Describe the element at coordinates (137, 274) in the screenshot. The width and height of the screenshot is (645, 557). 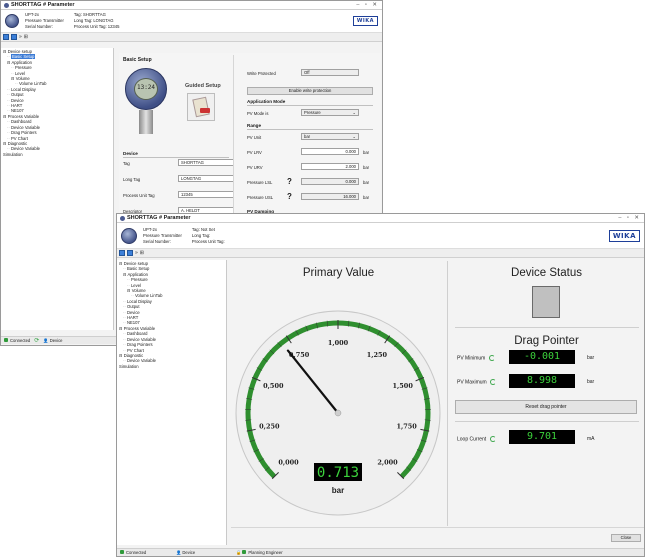
I see `tree-item-label: Application` at that location.